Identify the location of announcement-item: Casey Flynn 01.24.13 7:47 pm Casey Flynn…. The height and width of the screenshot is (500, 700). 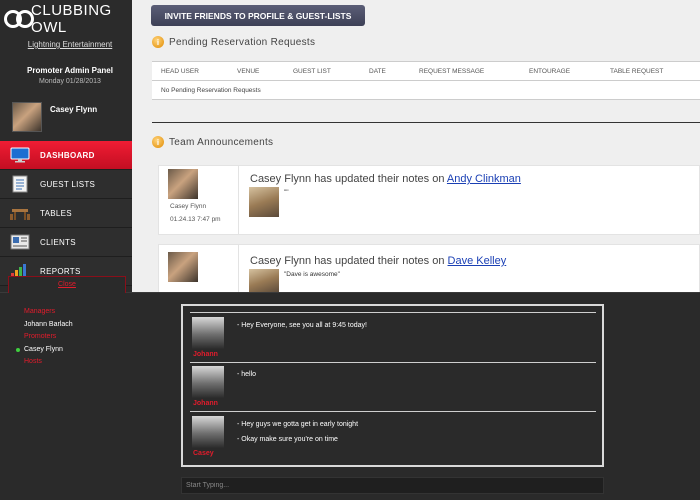
(429, 200).